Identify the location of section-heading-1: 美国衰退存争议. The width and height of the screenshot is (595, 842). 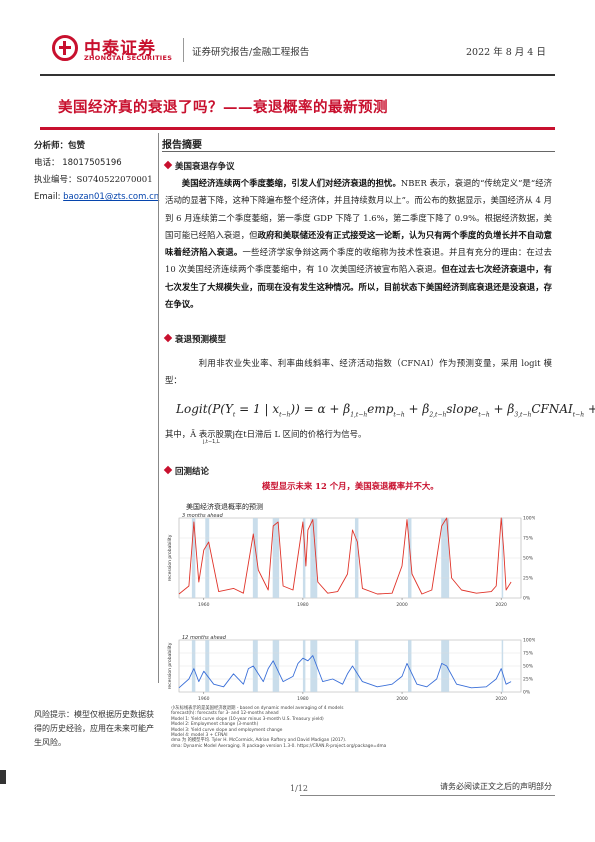
(199, 166).